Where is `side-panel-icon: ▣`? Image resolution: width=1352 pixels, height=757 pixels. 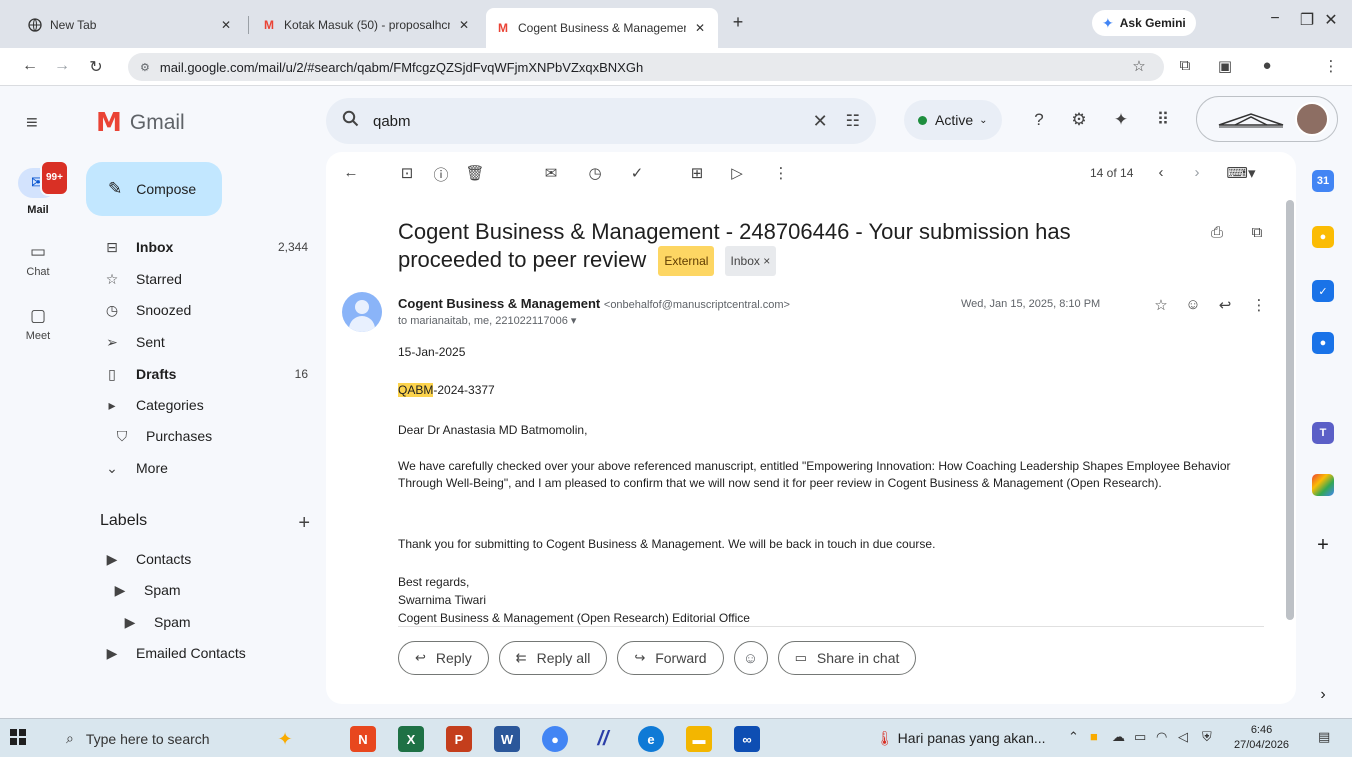
side-panel-icon: ▣ is located at coordinates (1225, 66).